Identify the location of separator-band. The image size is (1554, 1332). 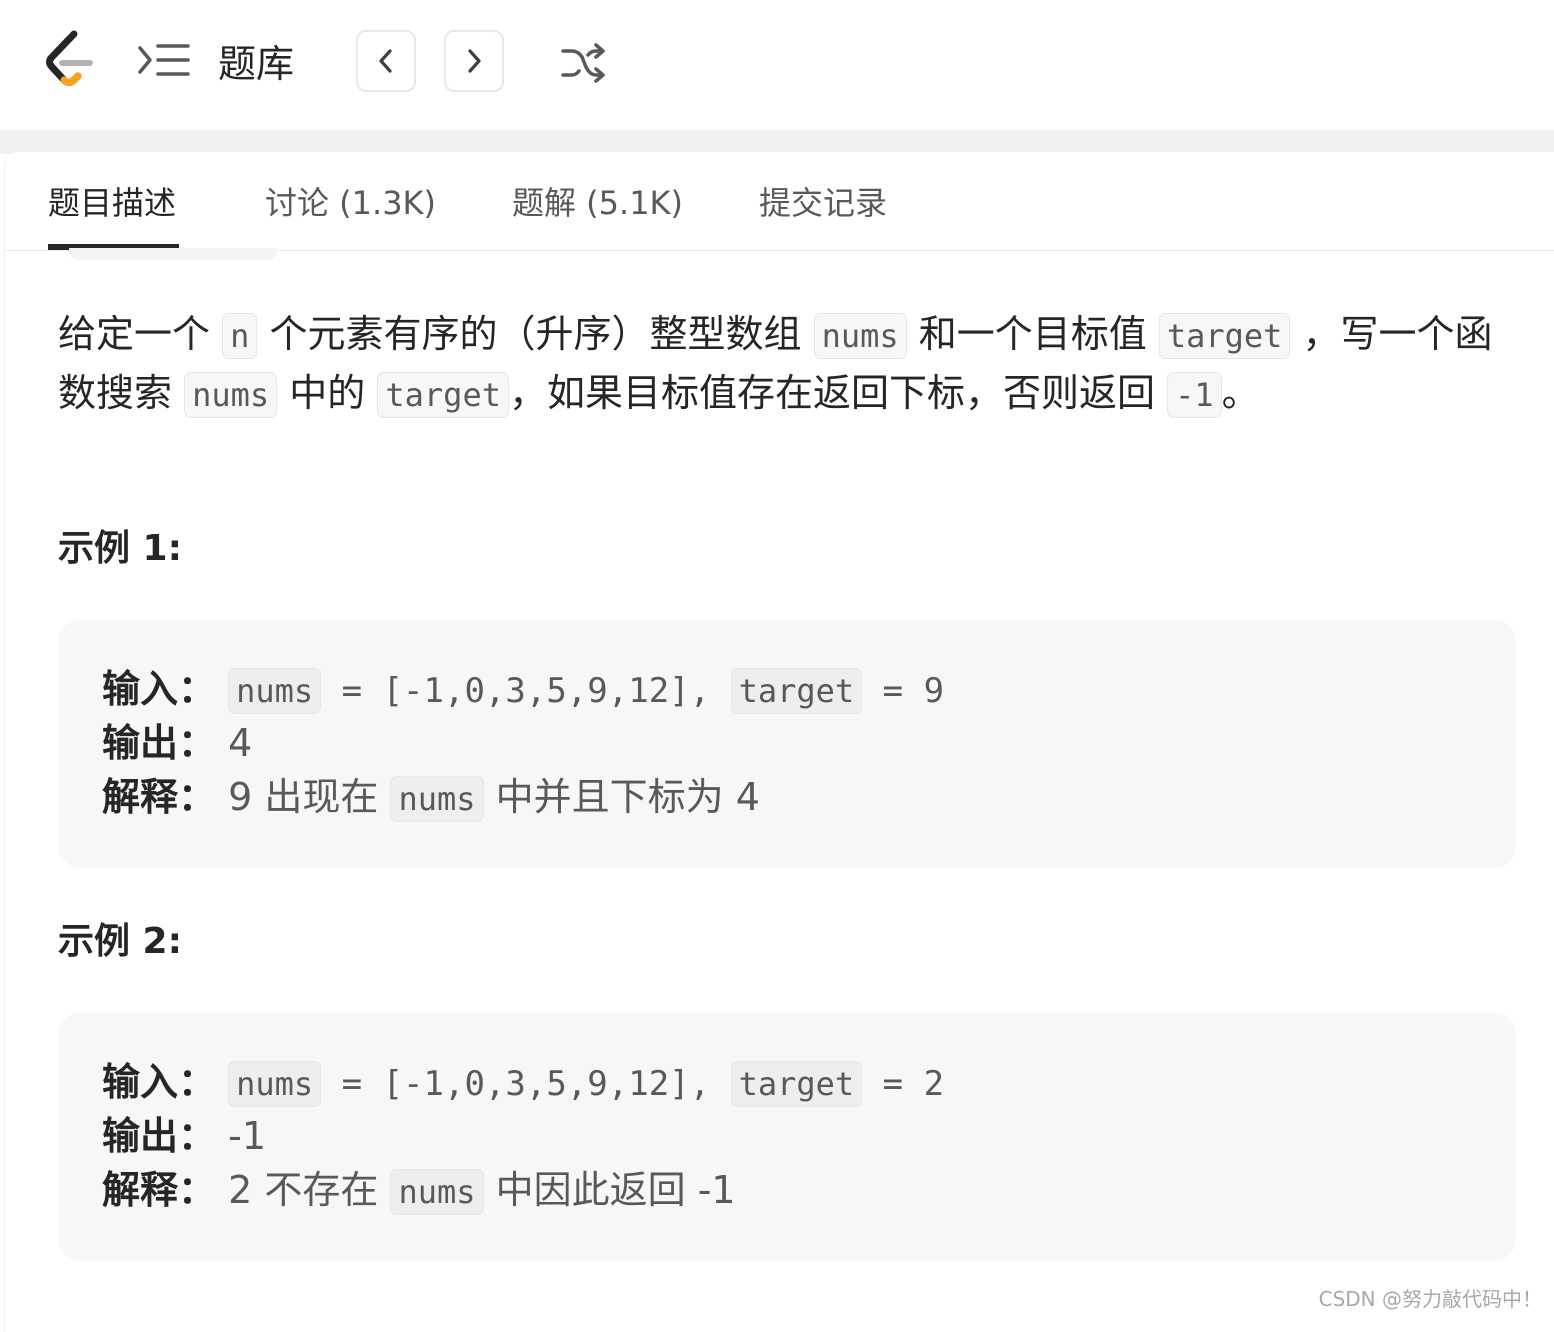
(777, 142).